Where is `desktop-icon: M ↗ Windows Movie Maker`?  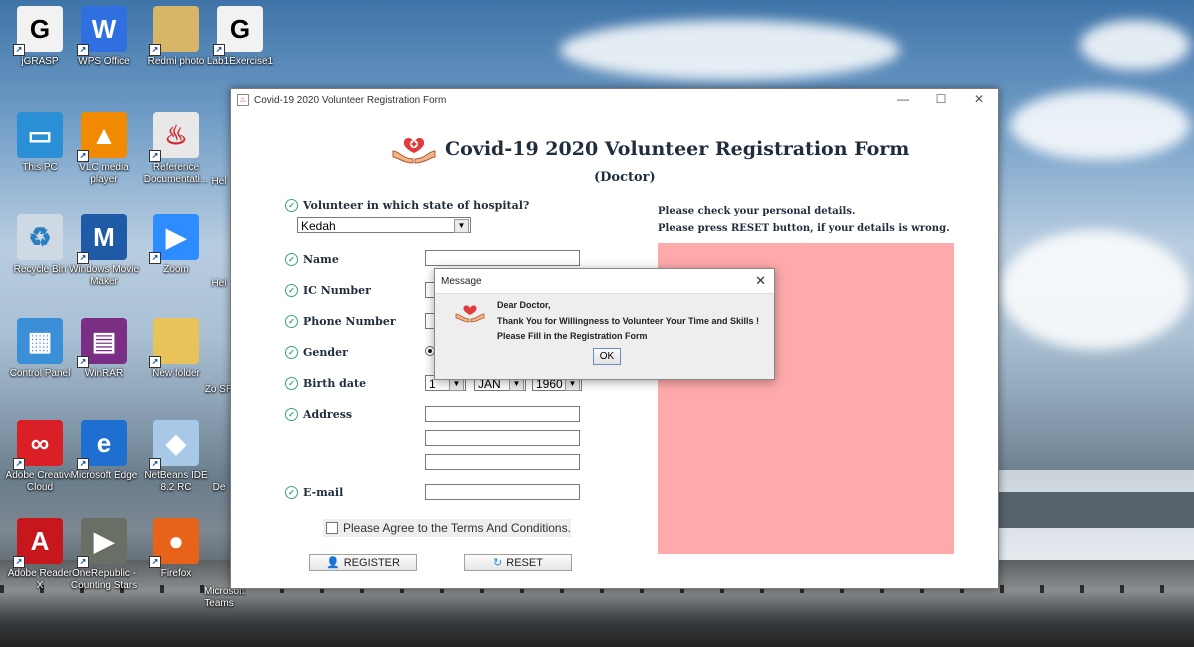
desktop-icon: M ↗ Windows Movie Maker is located at coordinates (104, 251).